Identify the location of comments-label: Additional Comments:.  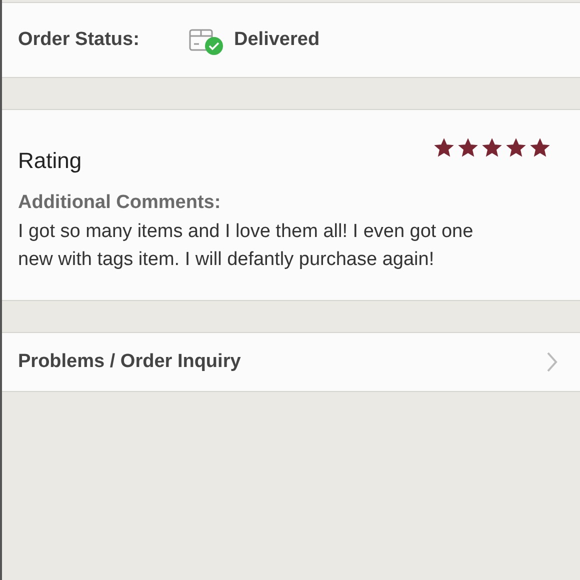
(120, 203).